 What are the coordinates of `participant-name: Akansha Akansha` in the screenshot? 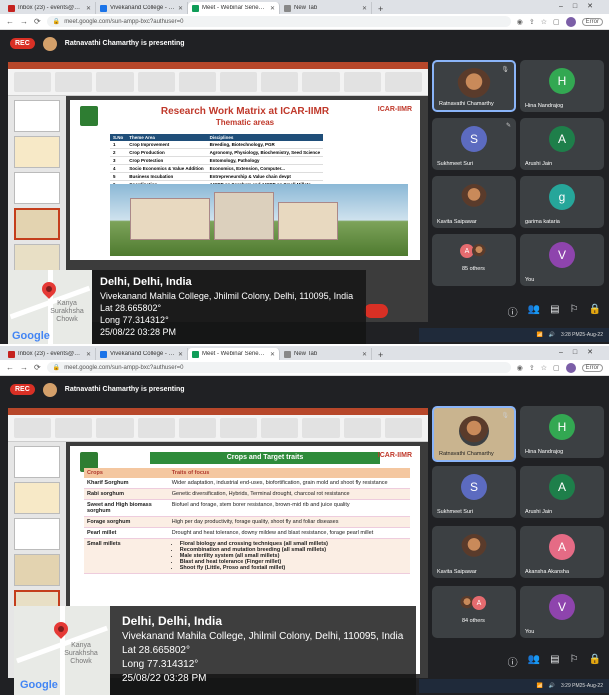 It's located at (547, 572).